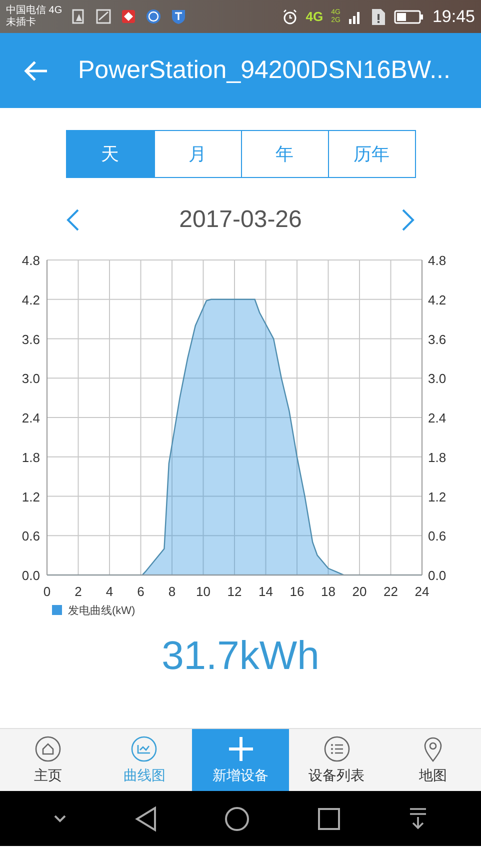 The height and width of the screenshot is (857, 481). Describe the element at coordinates (144, 749) in the screenshot. I see `chart-icon` at that location.